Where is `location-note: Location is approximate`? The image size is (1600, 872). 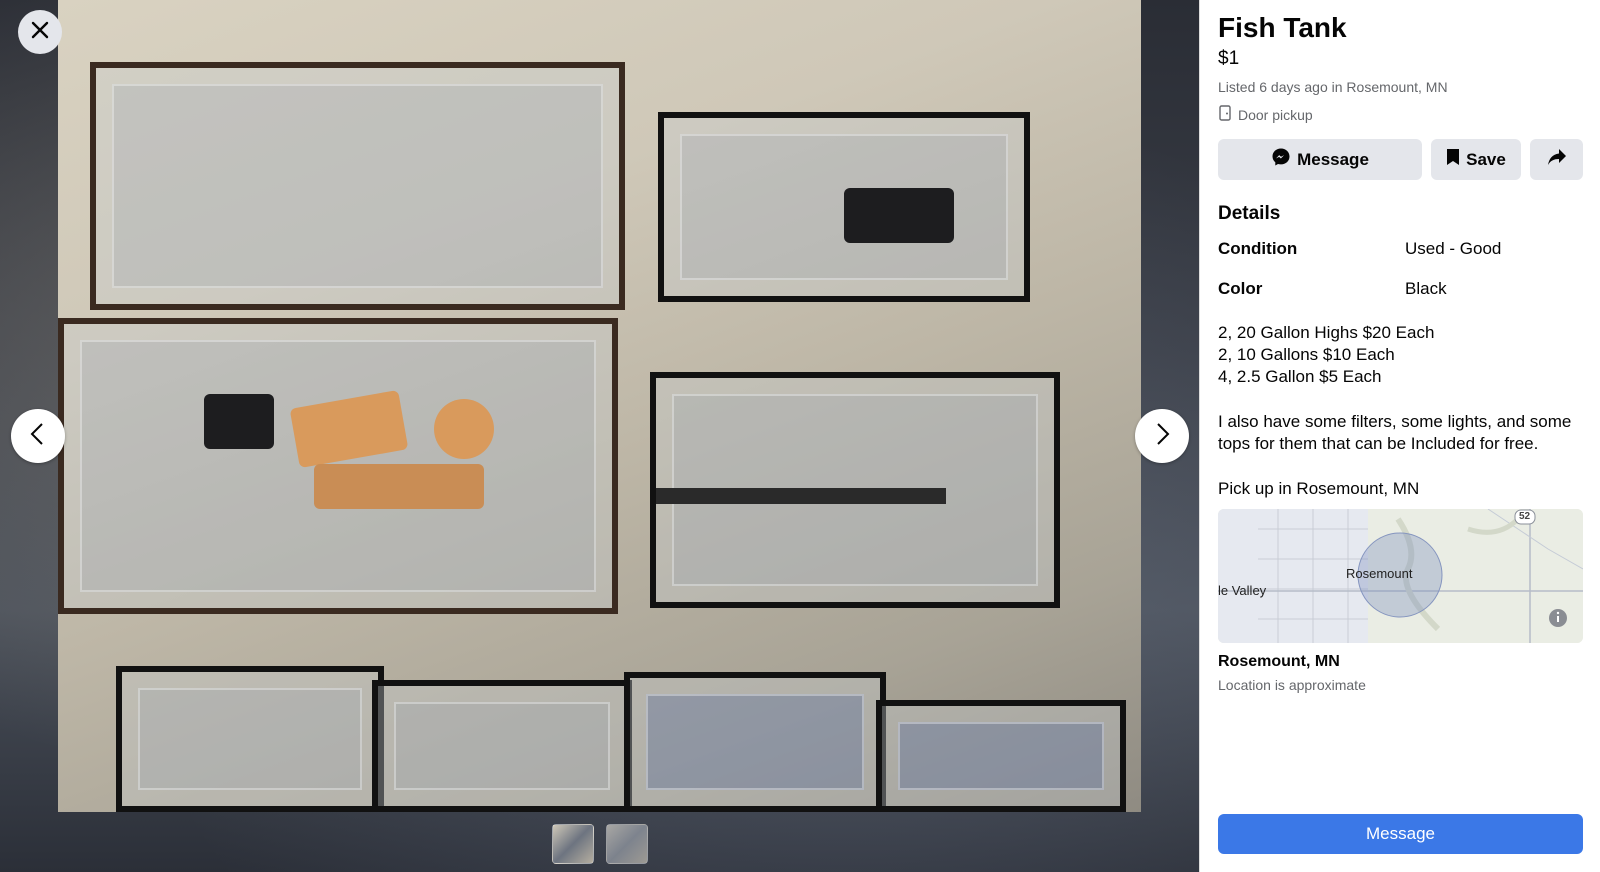
location-note: Location is approximate is located at coordinates (1292, 685).